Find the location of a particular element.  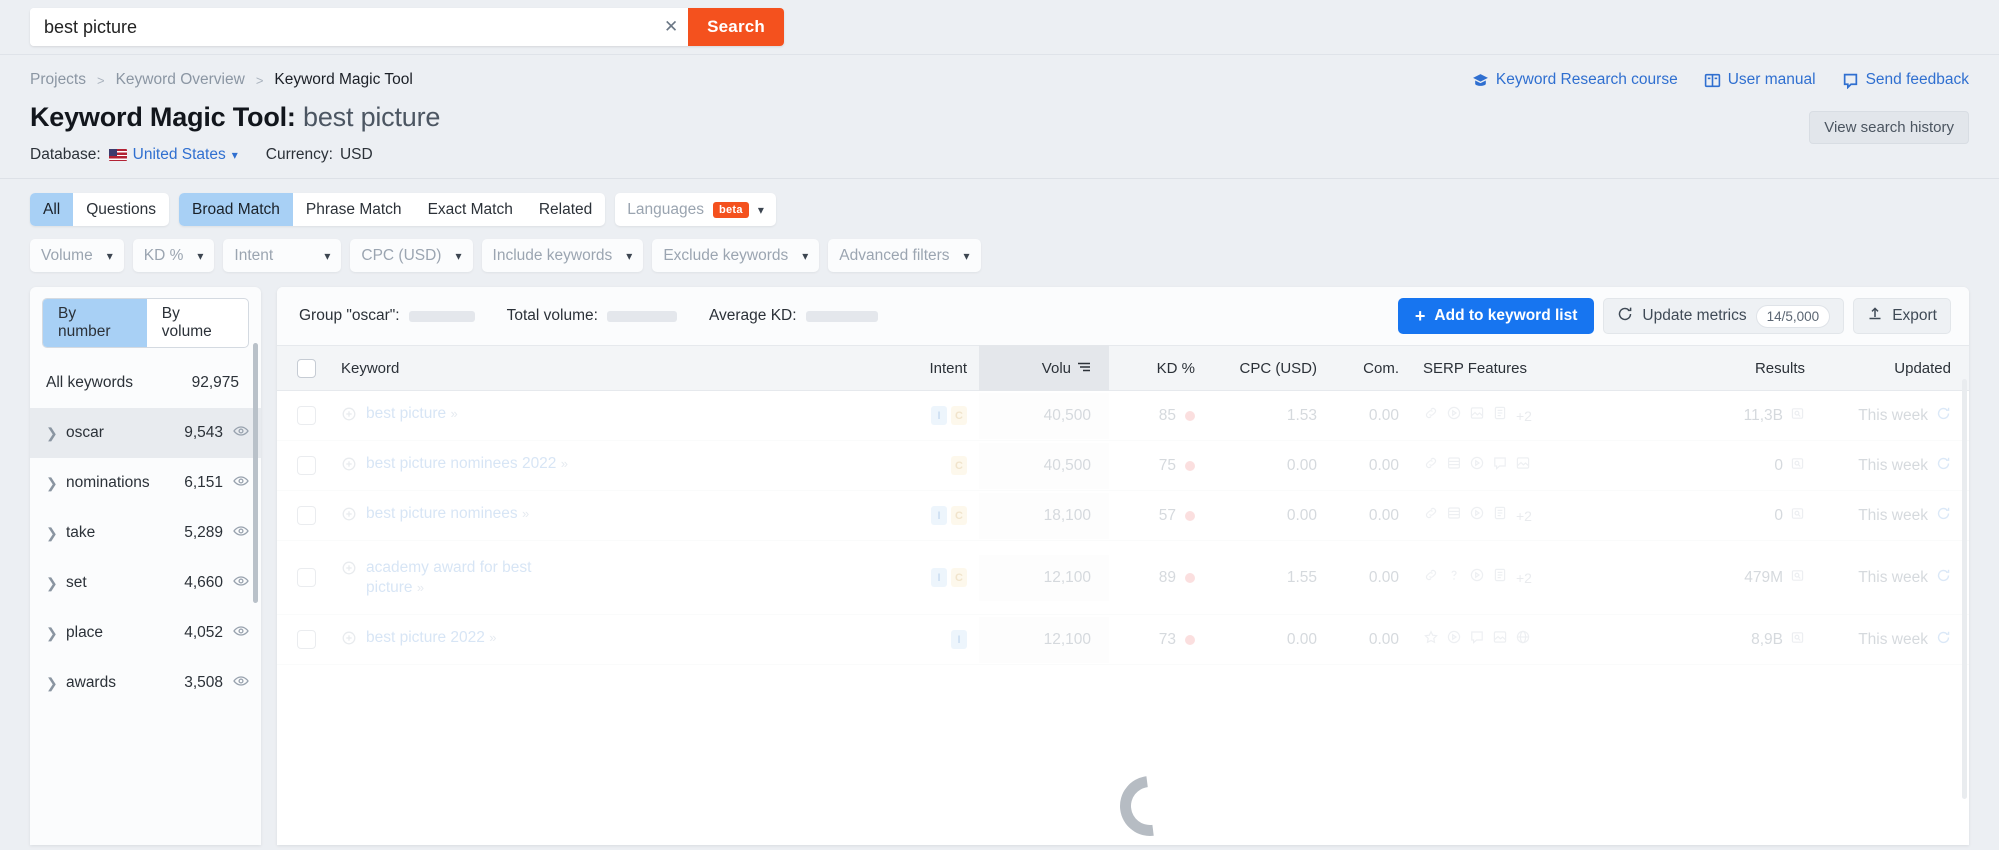

keyword-label: best picture 2022 » is located at coordinates (431, 637).